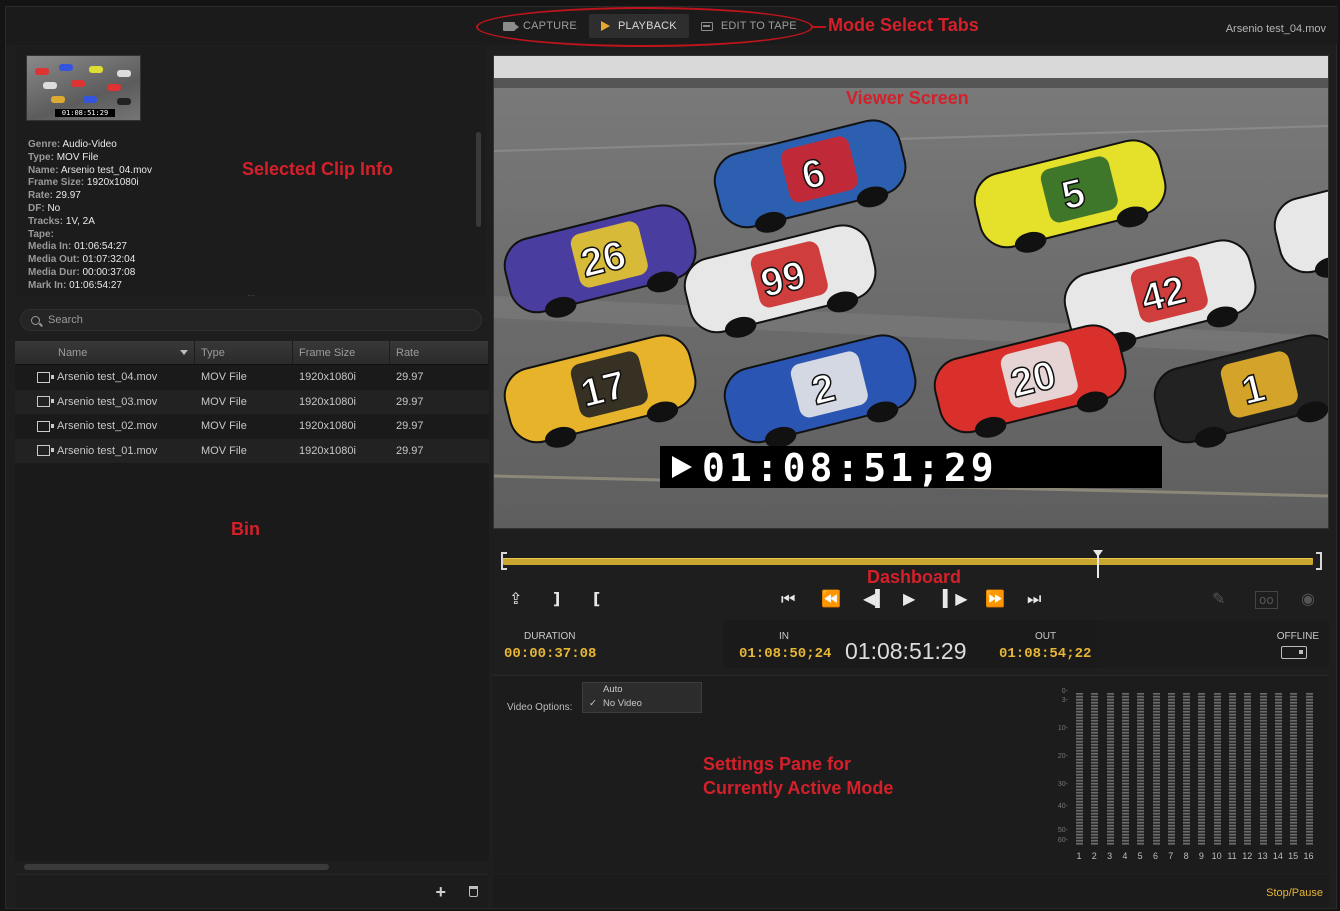 The width and height of the screenshot is (1340, 911). I want to click on annotation-leader, so click(818, 27).